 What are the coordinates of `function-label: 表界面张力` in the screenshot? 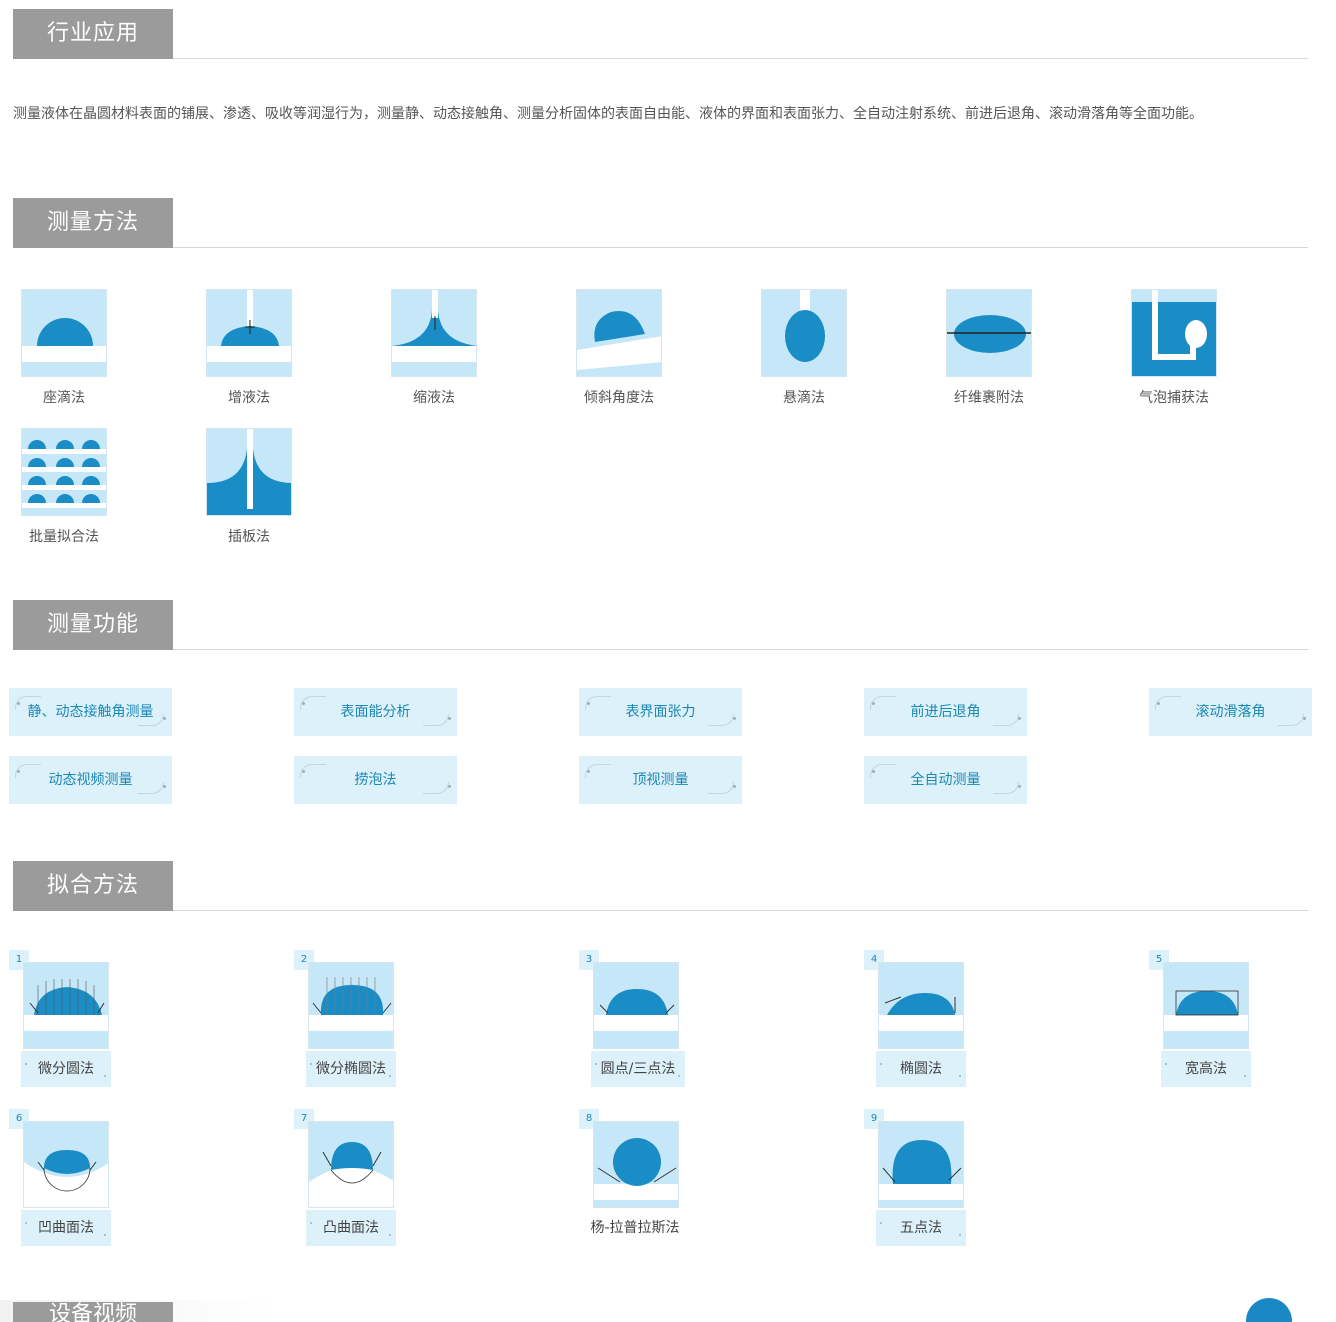 It's located at (660, 712).